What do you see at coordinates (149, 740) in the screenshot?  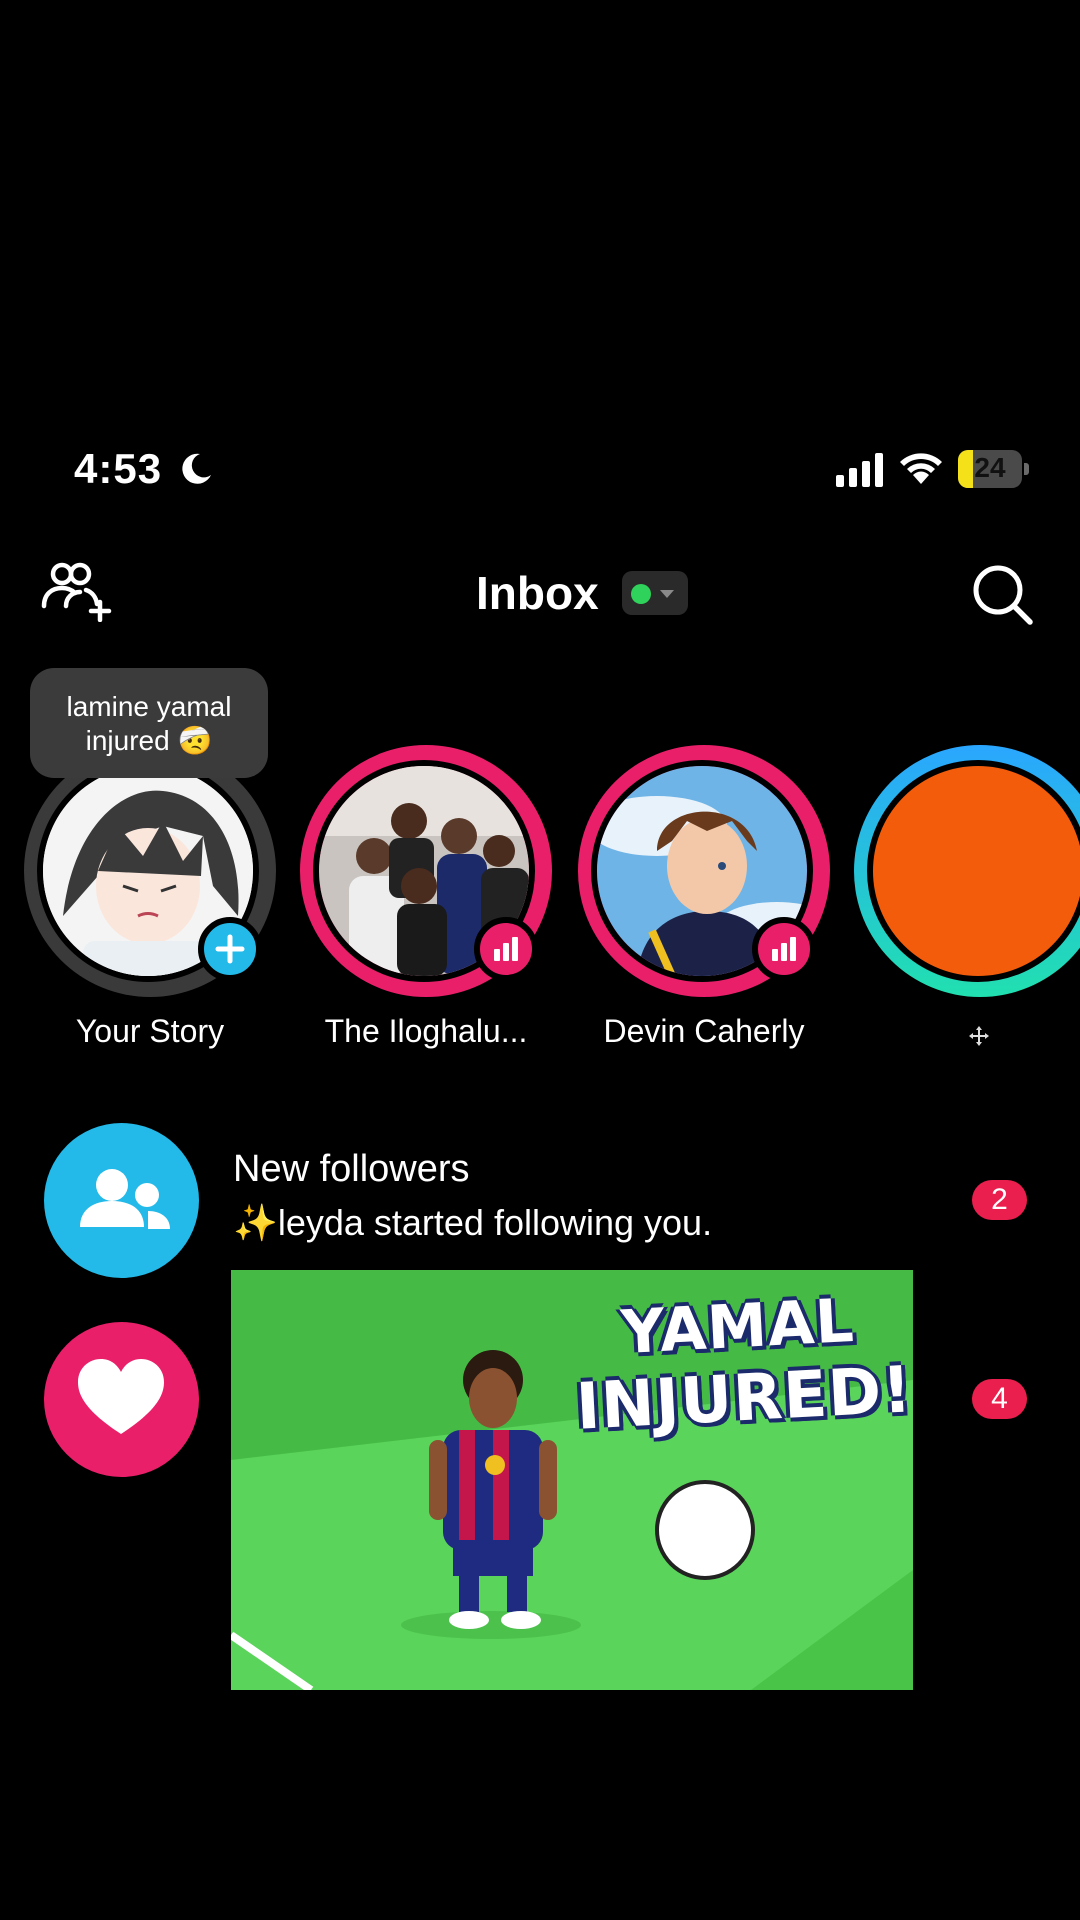 I see `tooltip-line-2: injured 🤕` at bounding box center [149, 740].